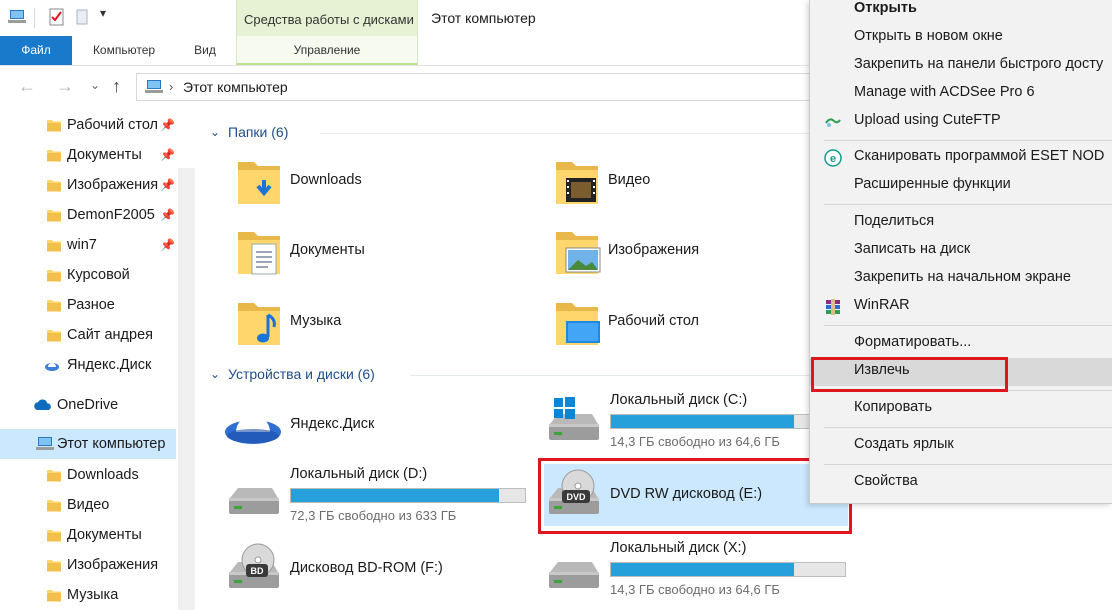  I want to click on documents-folder-icon, so click(54, 155).